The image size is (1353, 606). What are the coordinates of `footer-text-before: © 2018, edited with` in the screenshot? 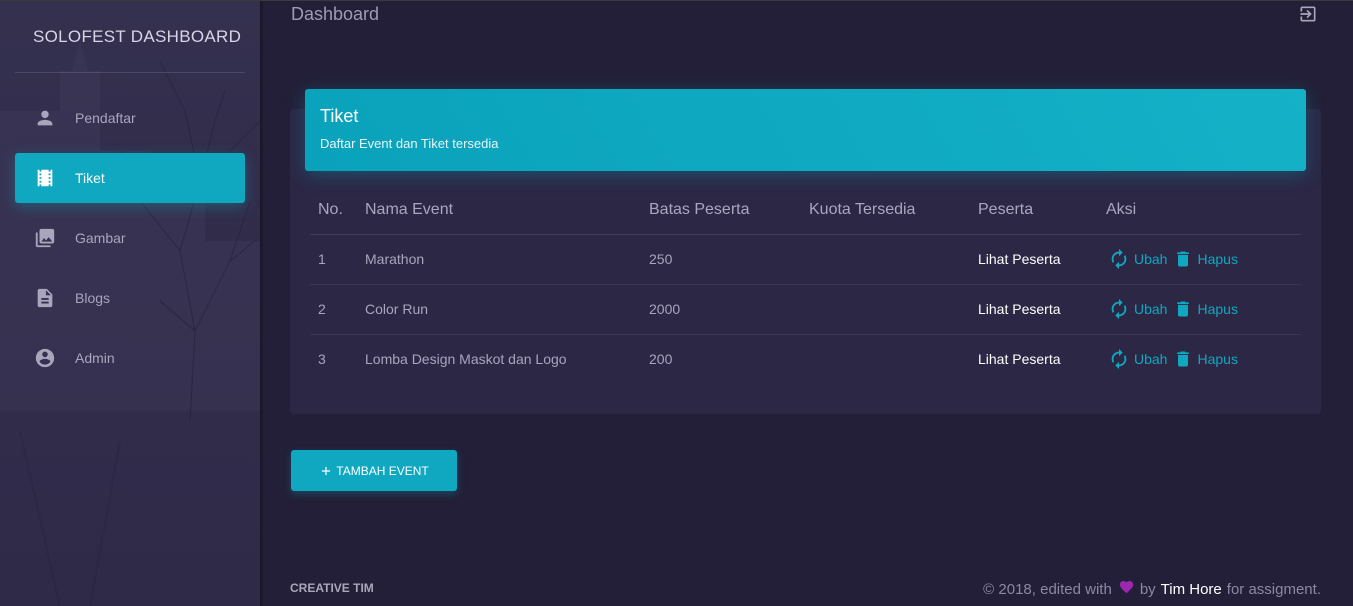 It's located at (1047, 589).